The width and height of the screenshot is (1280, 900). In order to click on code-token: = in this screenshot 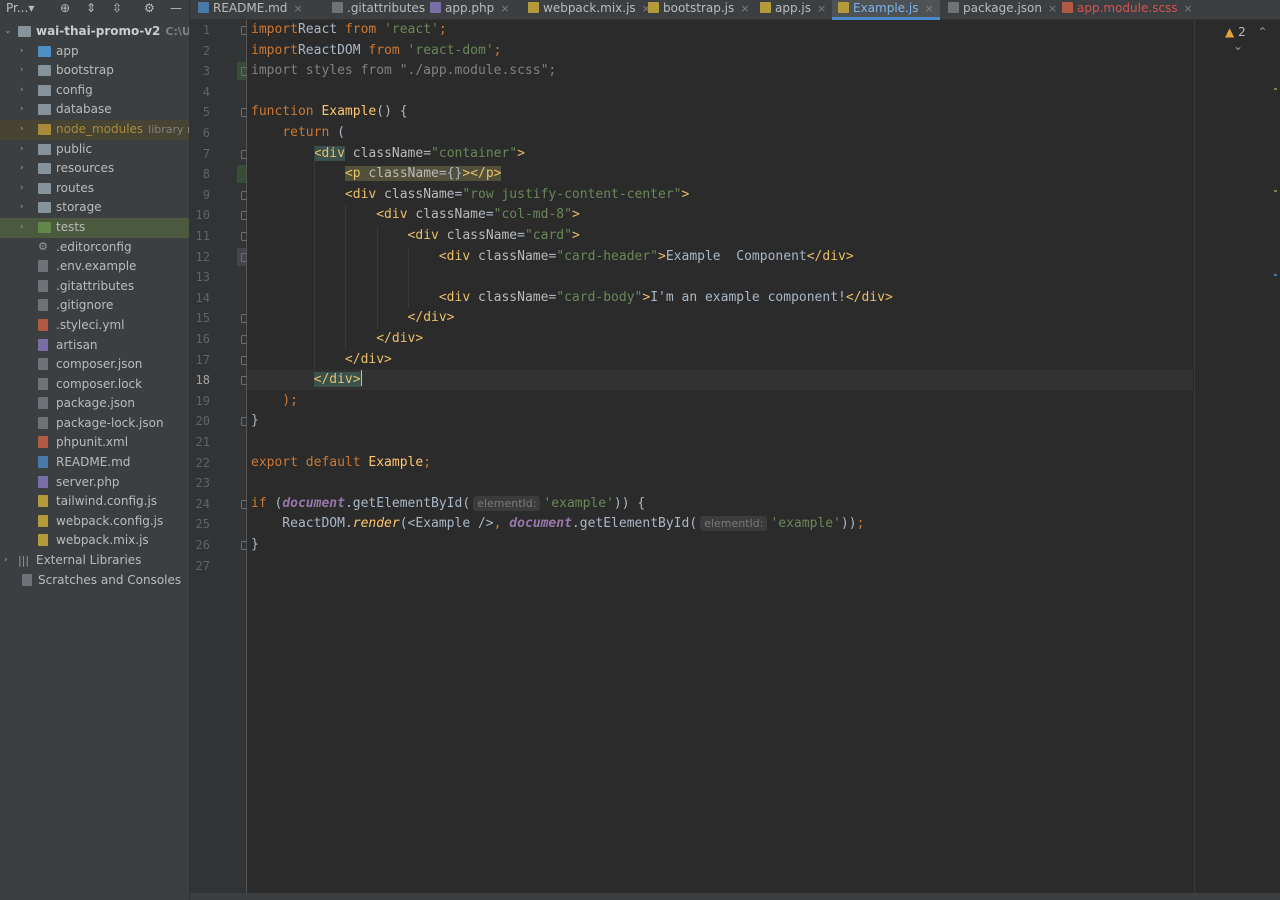, I will do `click(442, 174)`.